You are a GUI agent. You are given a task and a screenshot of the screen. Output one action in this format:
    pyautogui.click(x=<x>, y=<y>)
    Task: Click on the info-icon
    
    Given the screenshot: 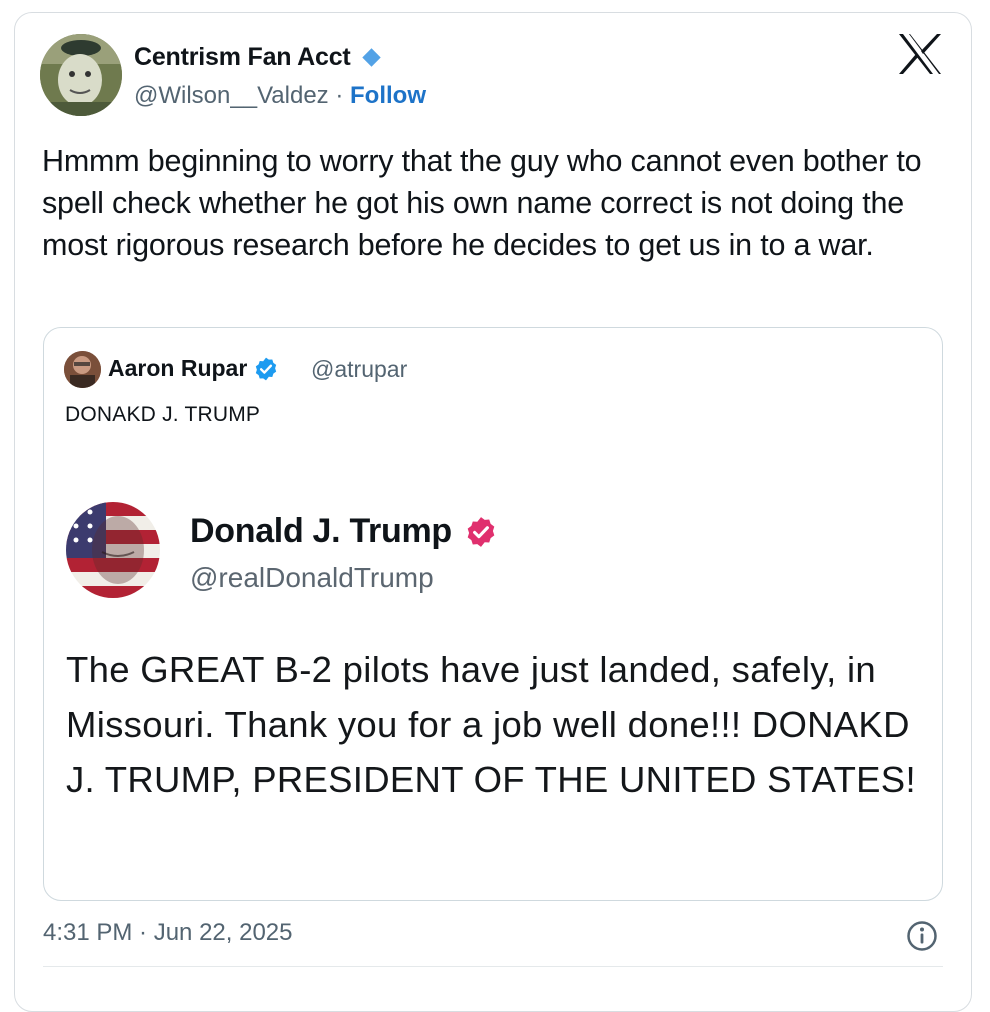 What is the action you would take?
    pyautogui.click(x=922, y=936)
    